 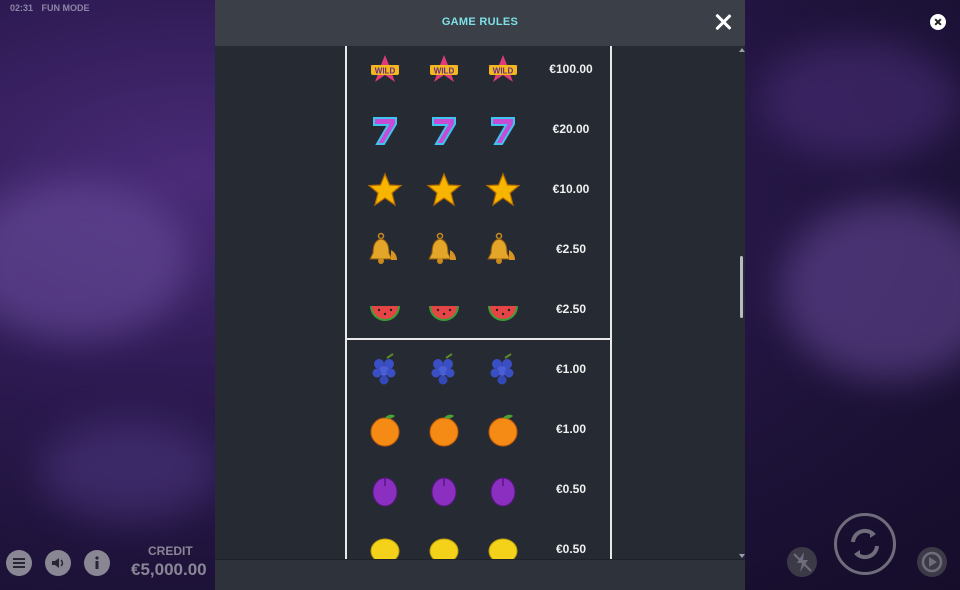 What do you see at coordinates (478, 73) in the screenshot?
I see `paytable-row: WILD WILD WILD €100.00` at bounding box center [478, 73].